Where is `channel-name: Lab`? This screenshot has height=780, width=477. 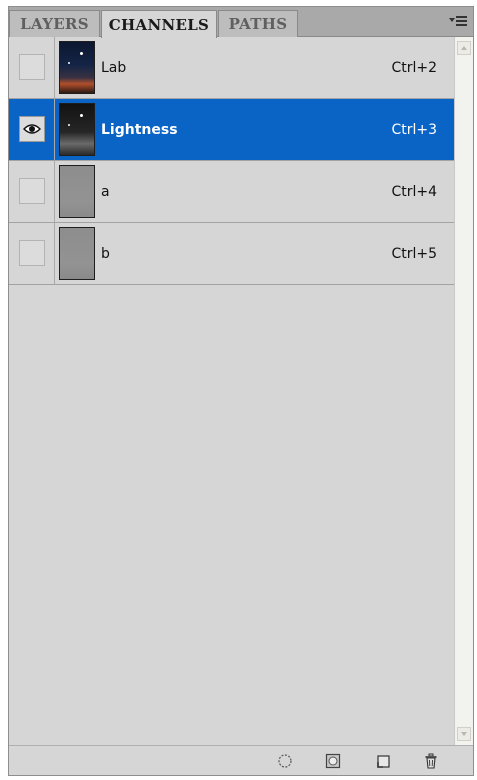 channel-name: Lab is located at coordinates (114, 68).